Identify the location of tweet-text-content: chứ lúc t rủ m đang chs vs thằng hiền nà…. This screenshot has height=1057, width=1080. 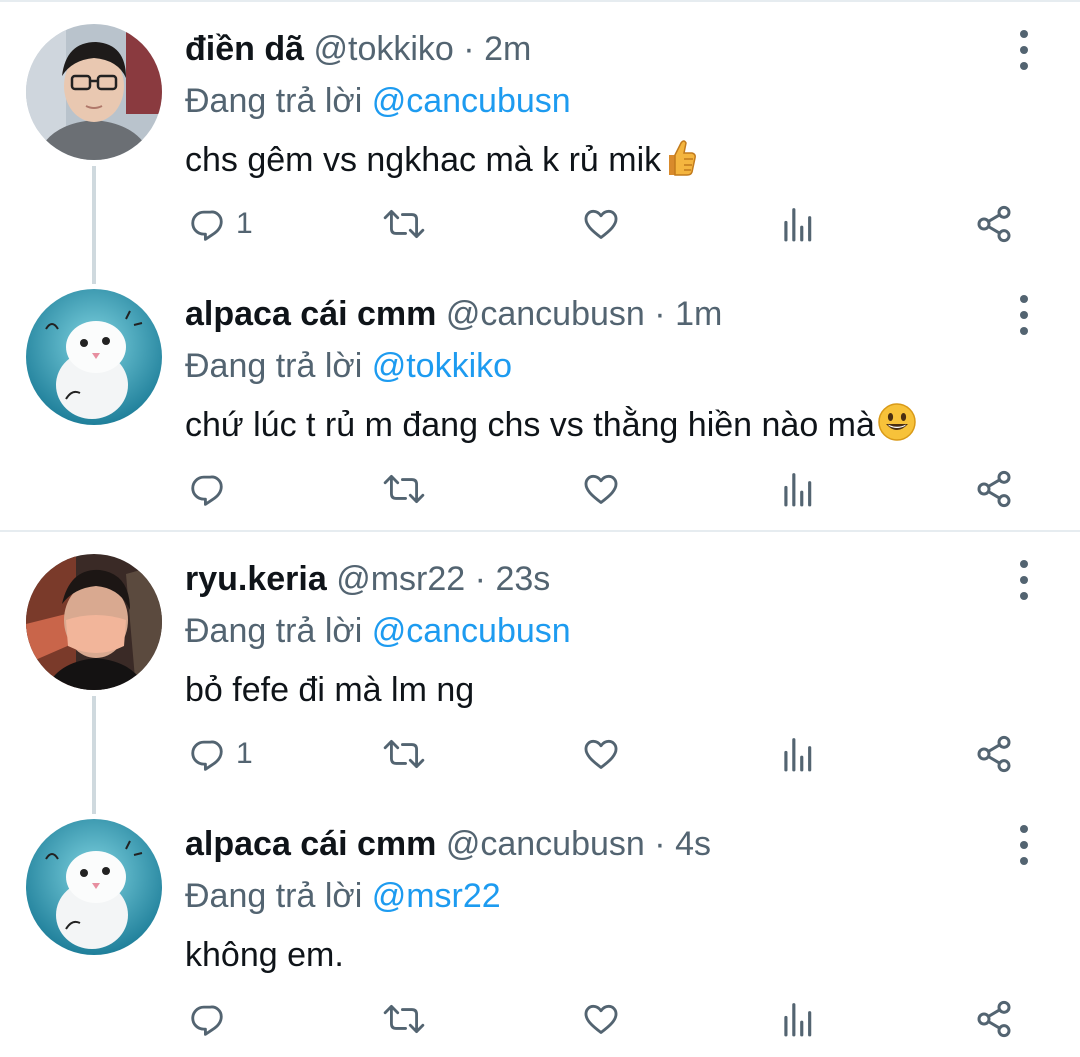
(530, 425).